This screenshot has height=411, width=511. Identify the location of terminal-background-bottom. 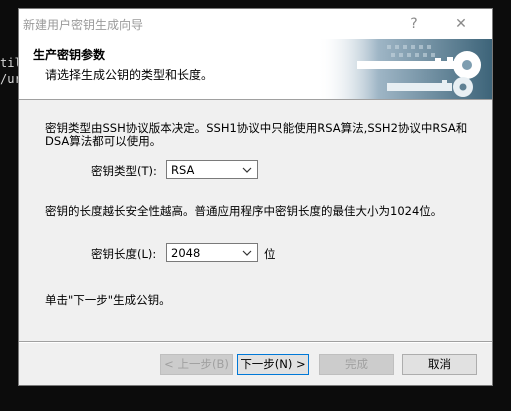
(255, 399).